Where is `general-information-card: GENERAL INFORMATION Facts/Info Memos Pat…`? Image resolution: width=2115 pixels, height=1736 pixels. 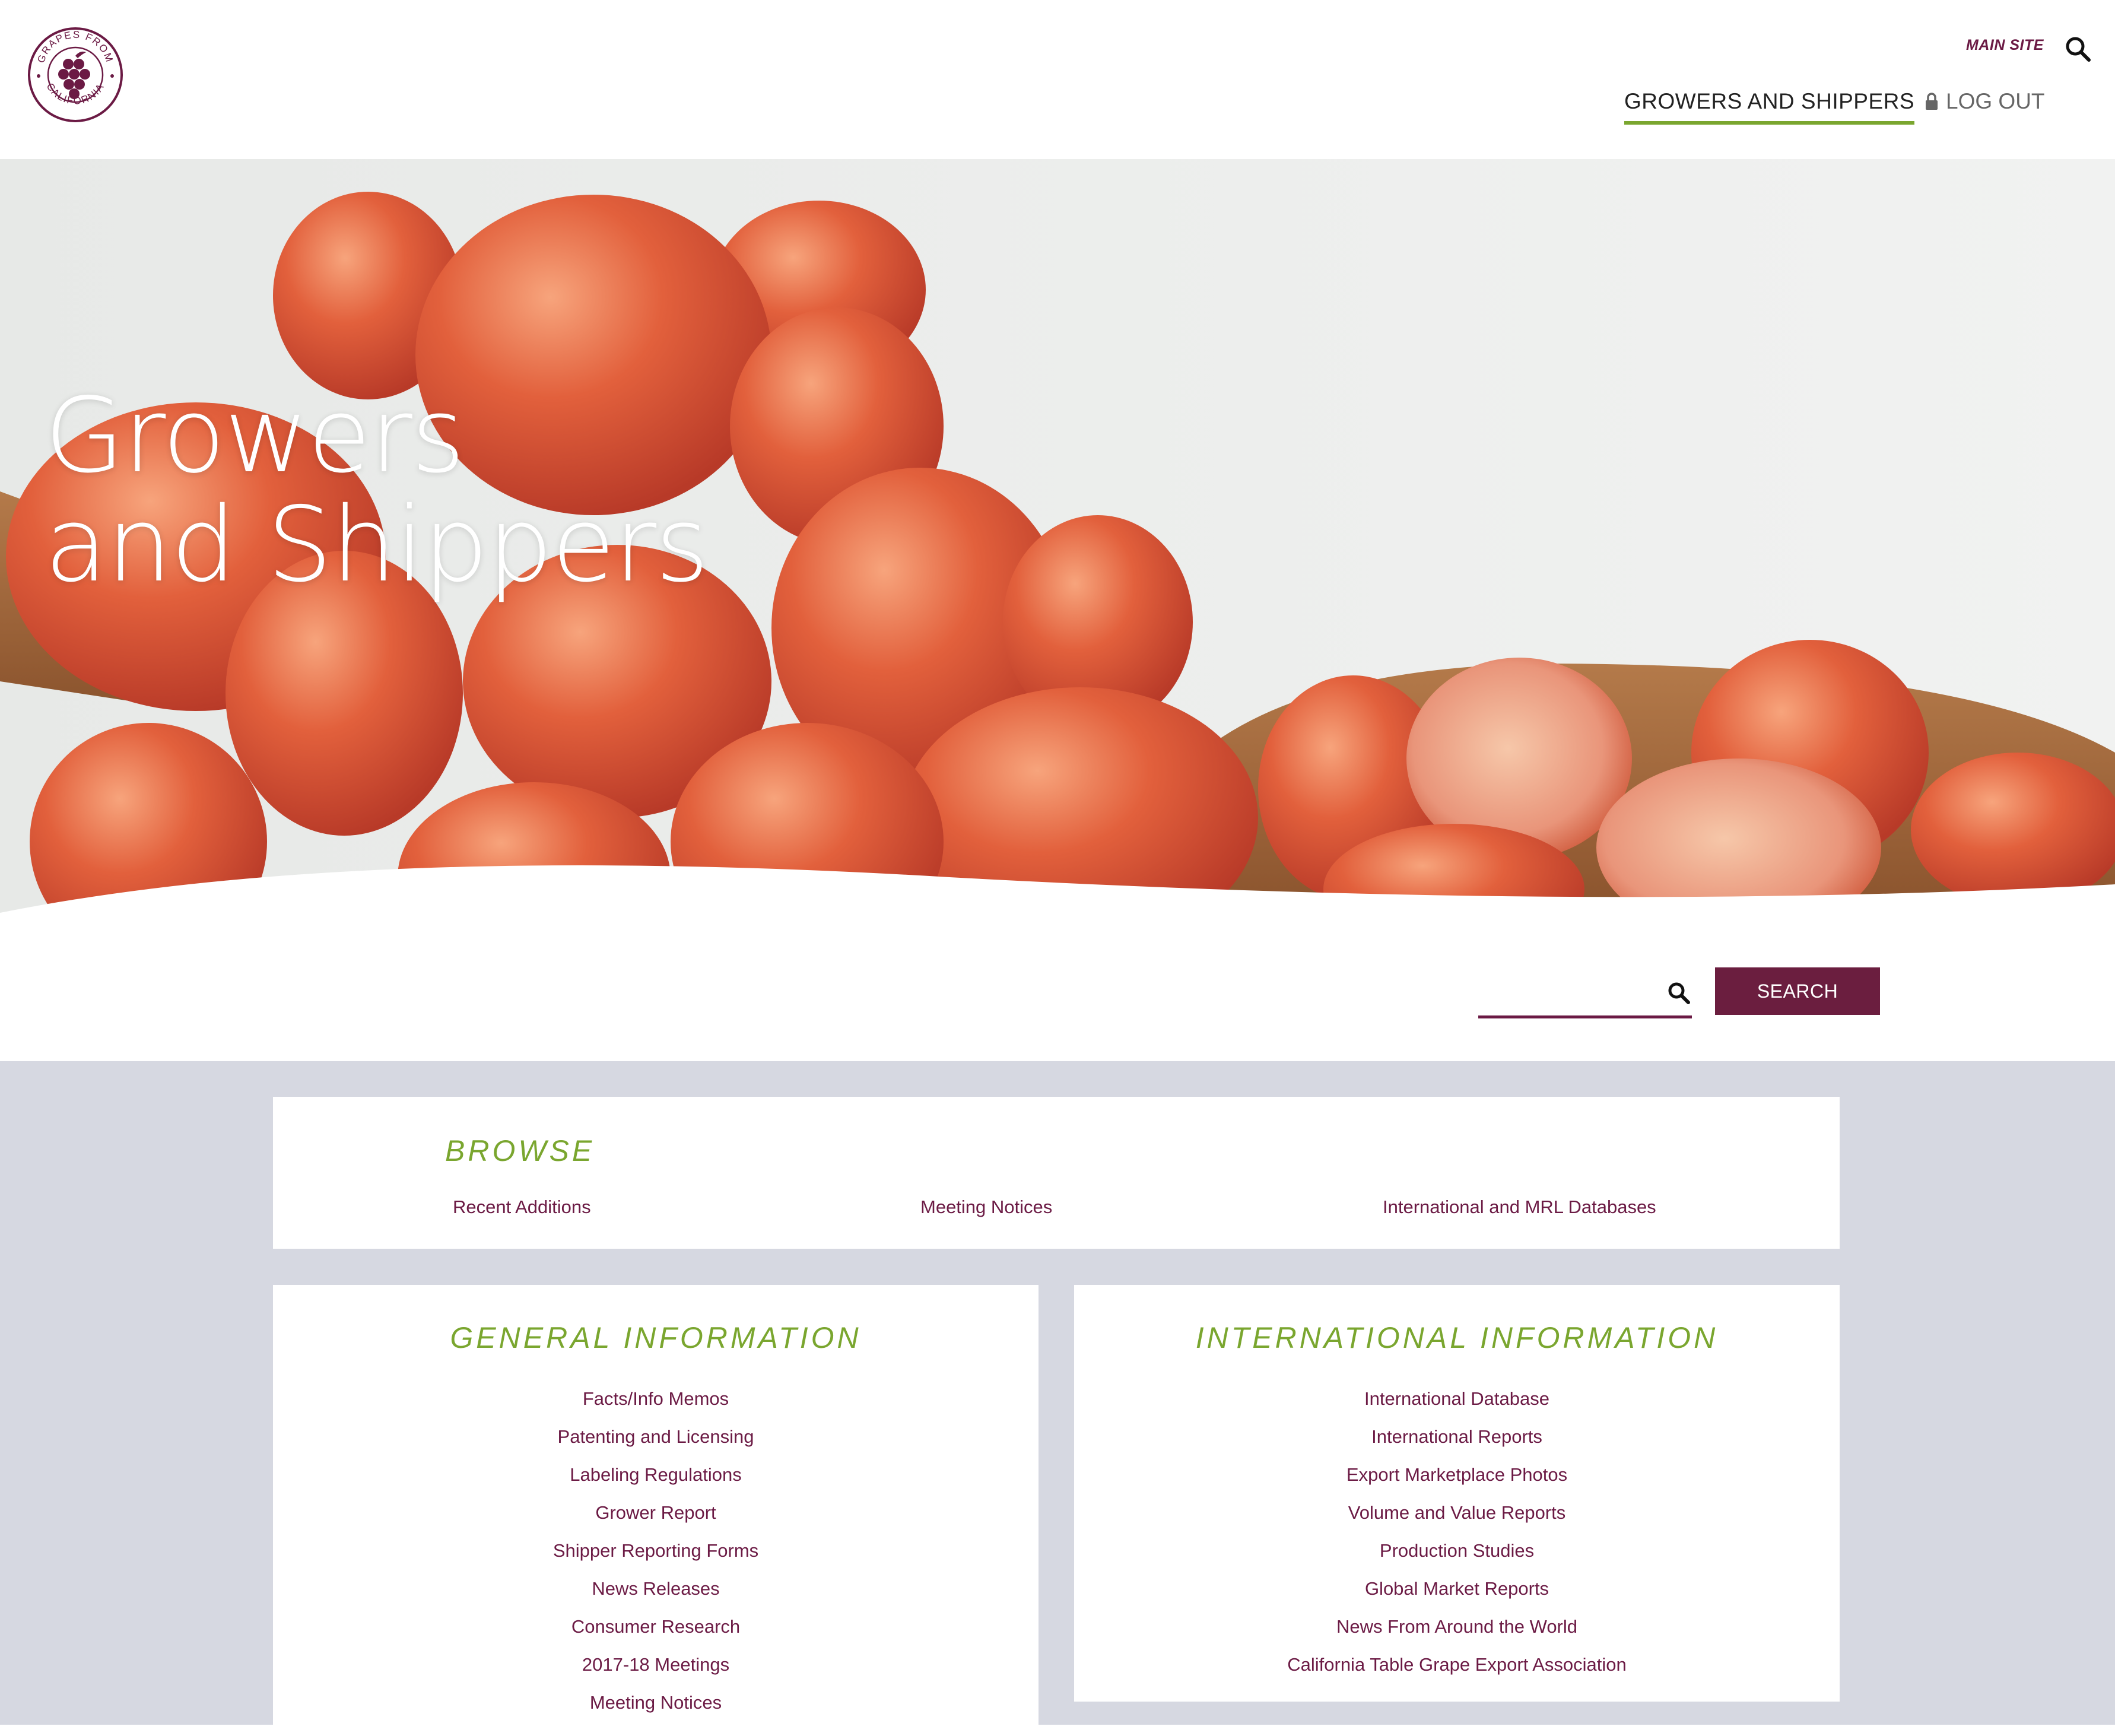 general-information-card: GENERAL INFORMATION Facts/Info Memos Pat… is located at coordinates (656, 1510).